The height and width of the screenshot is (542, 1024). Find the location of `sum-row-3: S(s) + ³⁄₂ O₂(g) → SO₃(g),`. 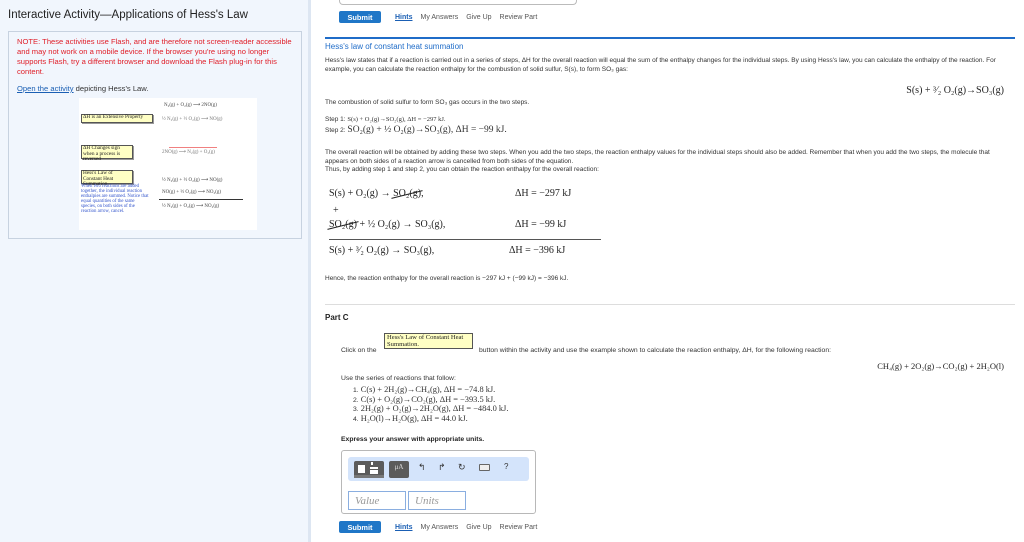

sum-row-3: S(s) + ³⁄₂ O₂(g) → SO₃(g), is located at coordinates (382, 250).